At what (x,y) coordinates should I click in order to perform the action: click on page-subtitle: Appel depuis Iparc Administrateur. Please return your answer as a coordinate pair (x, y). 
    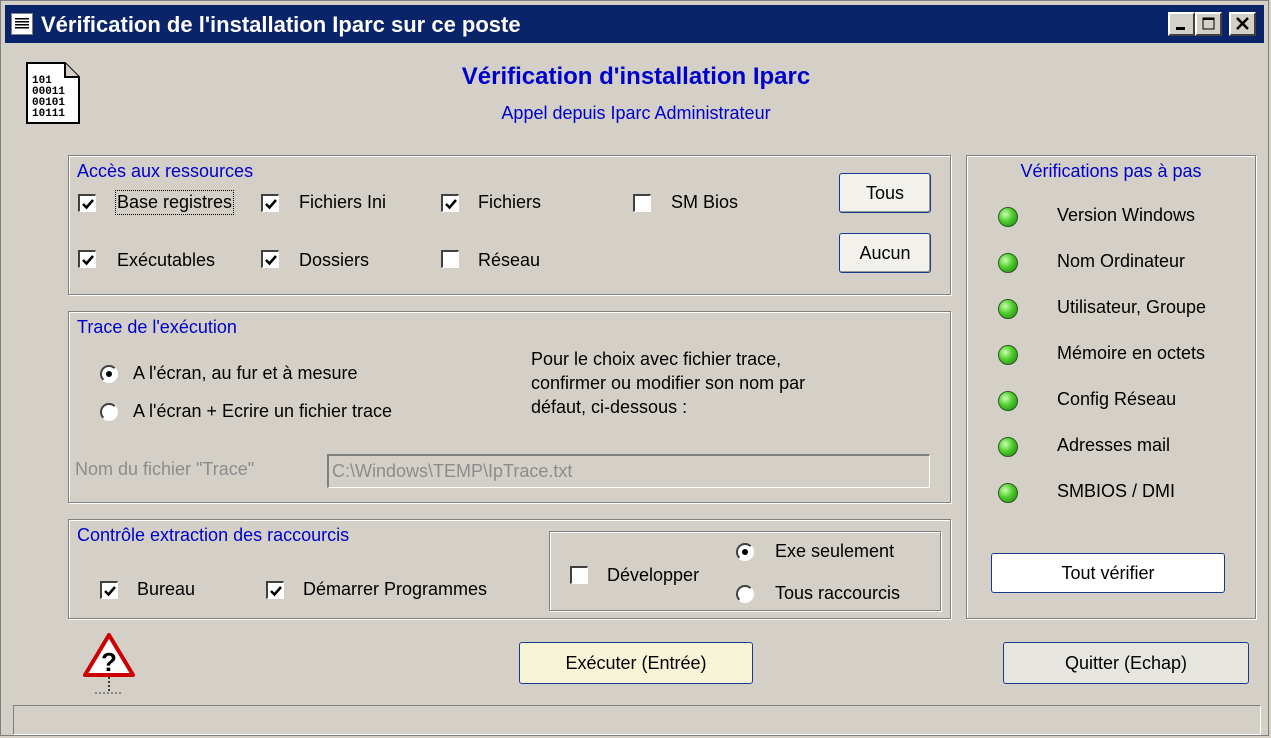
    Looking at the image, I should click on (636, 113).